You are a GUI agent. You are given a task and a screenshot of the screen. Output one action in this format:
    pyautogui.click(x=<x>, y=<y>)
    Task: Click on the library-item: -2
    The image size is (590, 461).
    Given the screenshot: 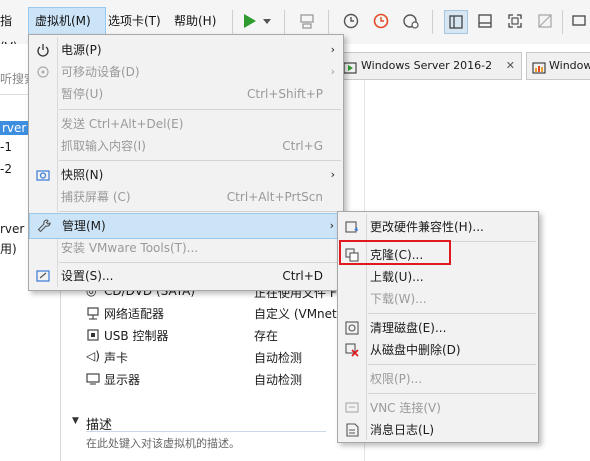 What is the action you would take?
    pyautogui.click(x=6, y=169)
    